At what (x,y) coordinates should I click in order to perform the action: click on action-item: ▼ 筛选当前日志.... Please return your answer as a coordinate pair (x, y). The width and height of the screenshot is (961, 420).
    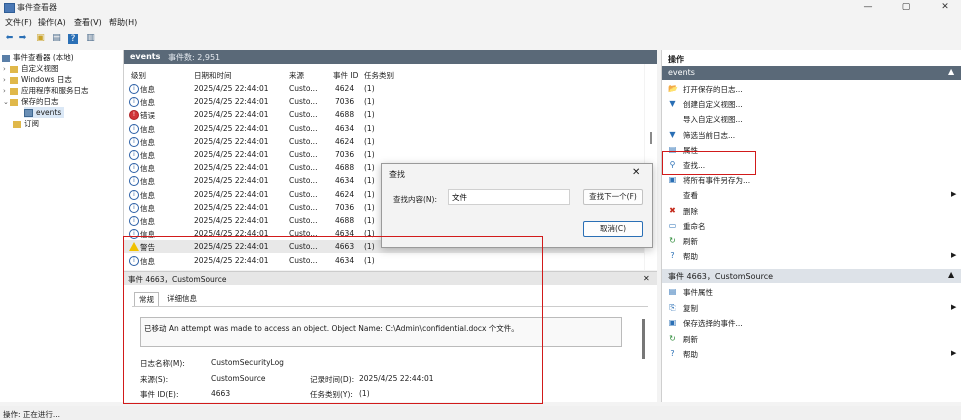
    Looking at the image, I should click on (811, 134).